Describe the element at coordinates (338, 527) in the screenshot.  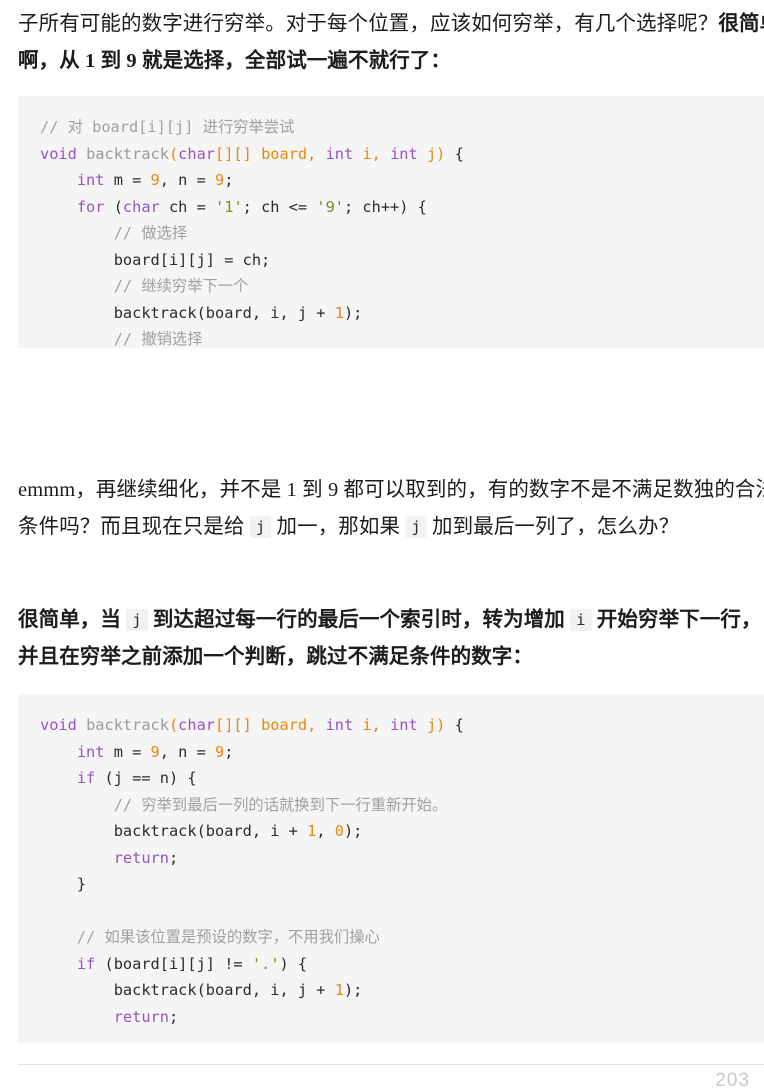
I see `paragraph-middle-seg2: 加一，那如果` at that location.